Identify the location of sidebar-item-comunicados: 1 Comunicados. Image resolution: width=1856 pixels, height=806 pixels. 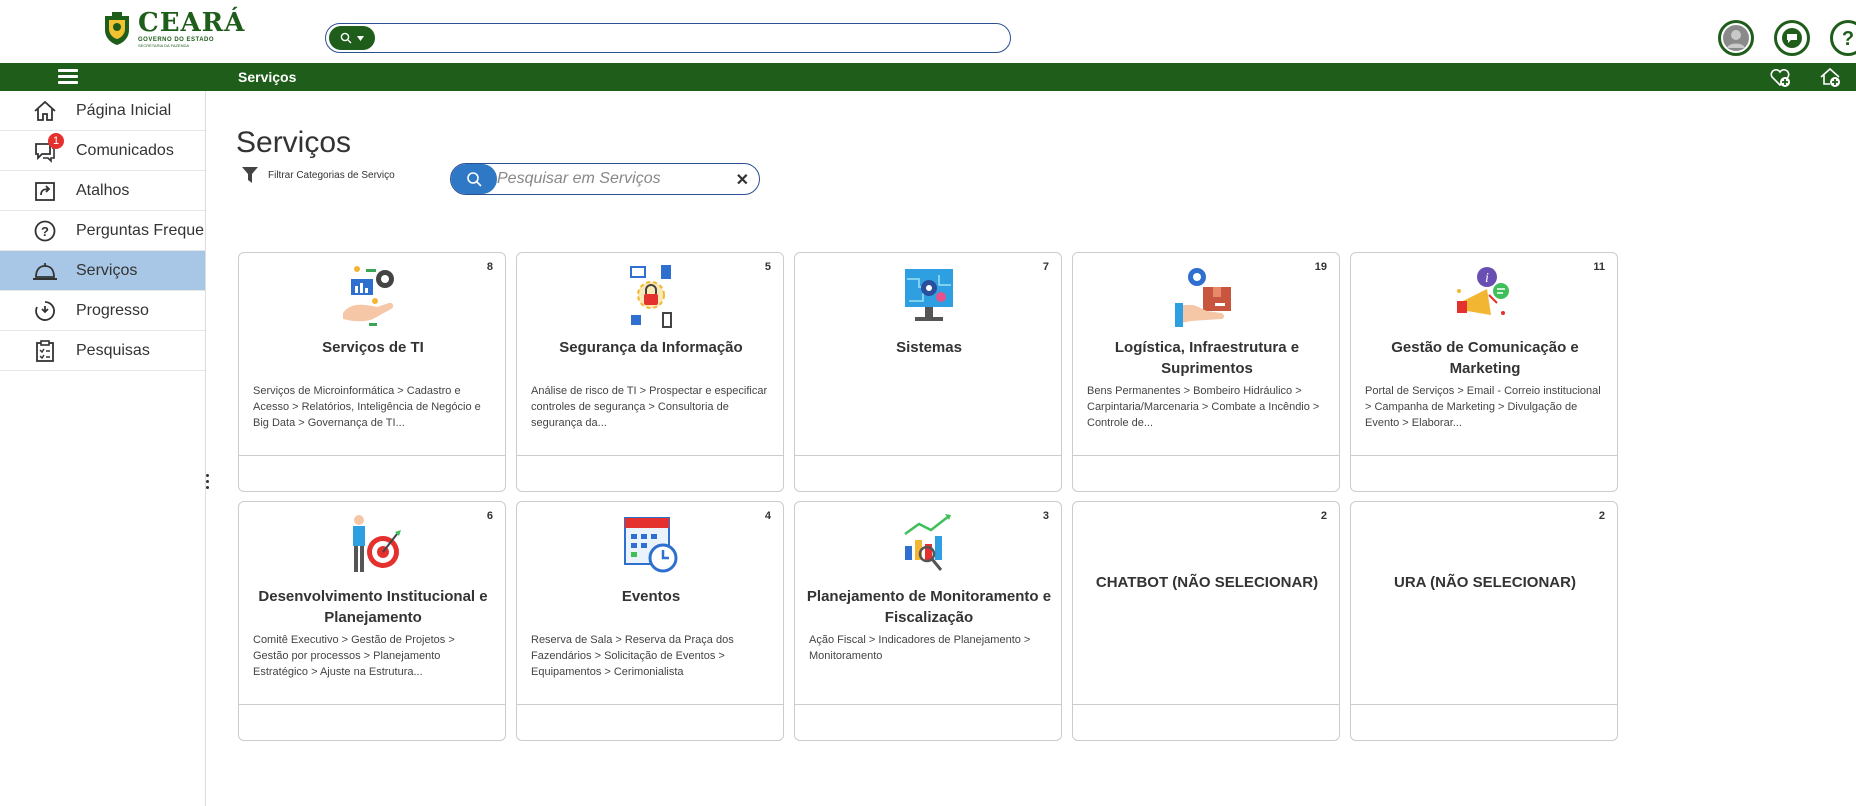
(102, 151).